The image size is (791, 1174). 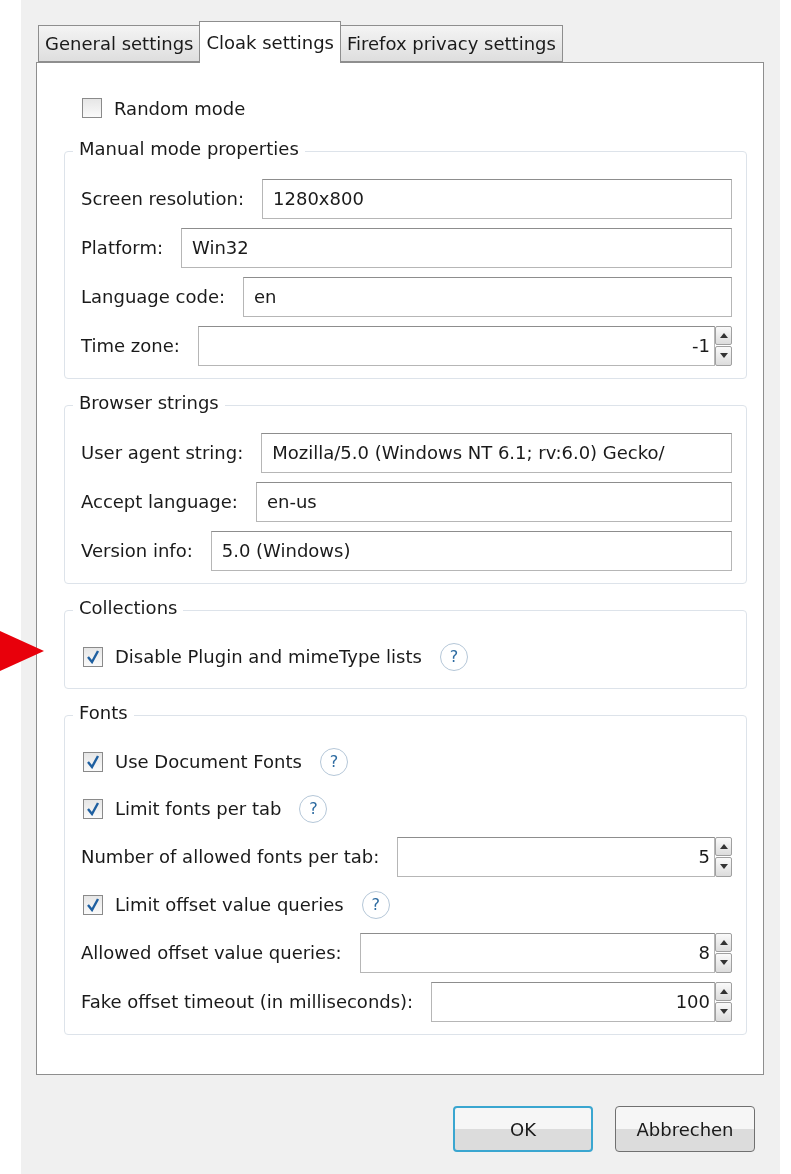 I want to click on number-field: 100, so click(x=573, y=1001).